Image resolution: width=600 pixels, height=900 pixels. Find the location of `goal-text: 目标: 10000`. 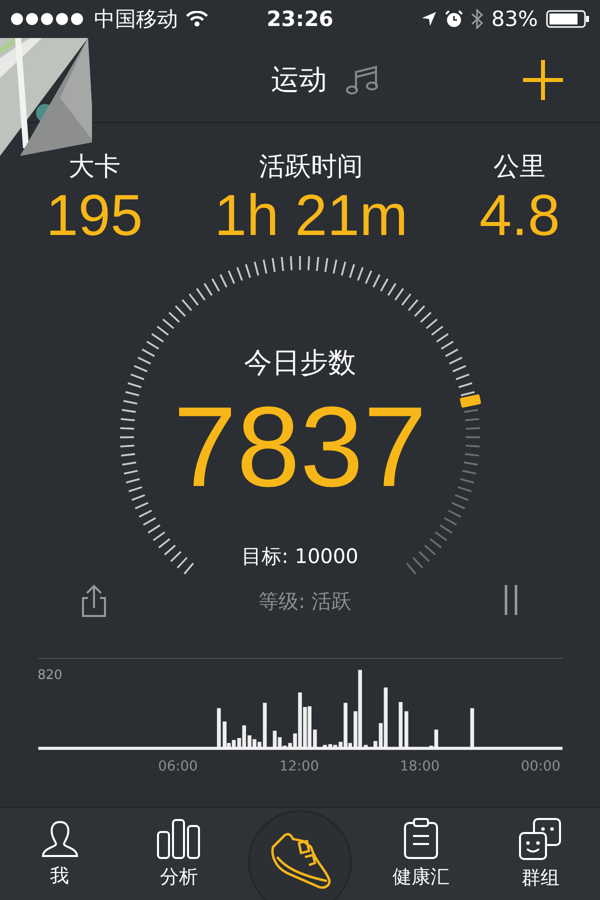

goal-text: 目标: 10000 is located at coordinates (300, 556).